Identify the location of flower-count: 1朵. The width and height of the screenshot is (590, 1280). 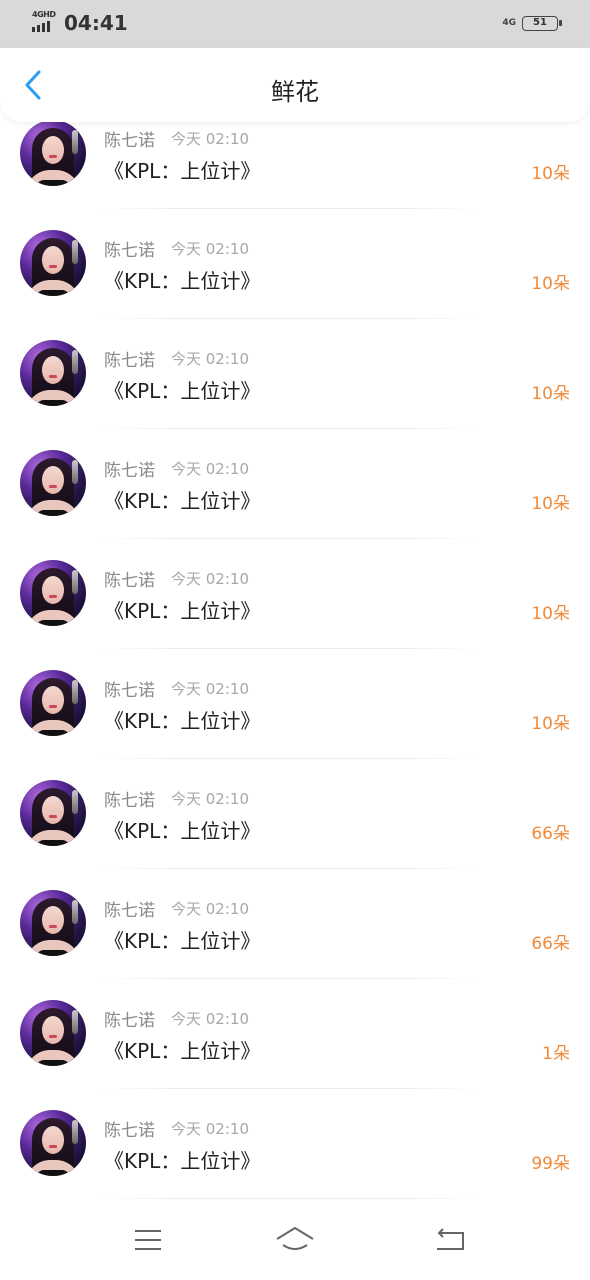
(556, 1054).